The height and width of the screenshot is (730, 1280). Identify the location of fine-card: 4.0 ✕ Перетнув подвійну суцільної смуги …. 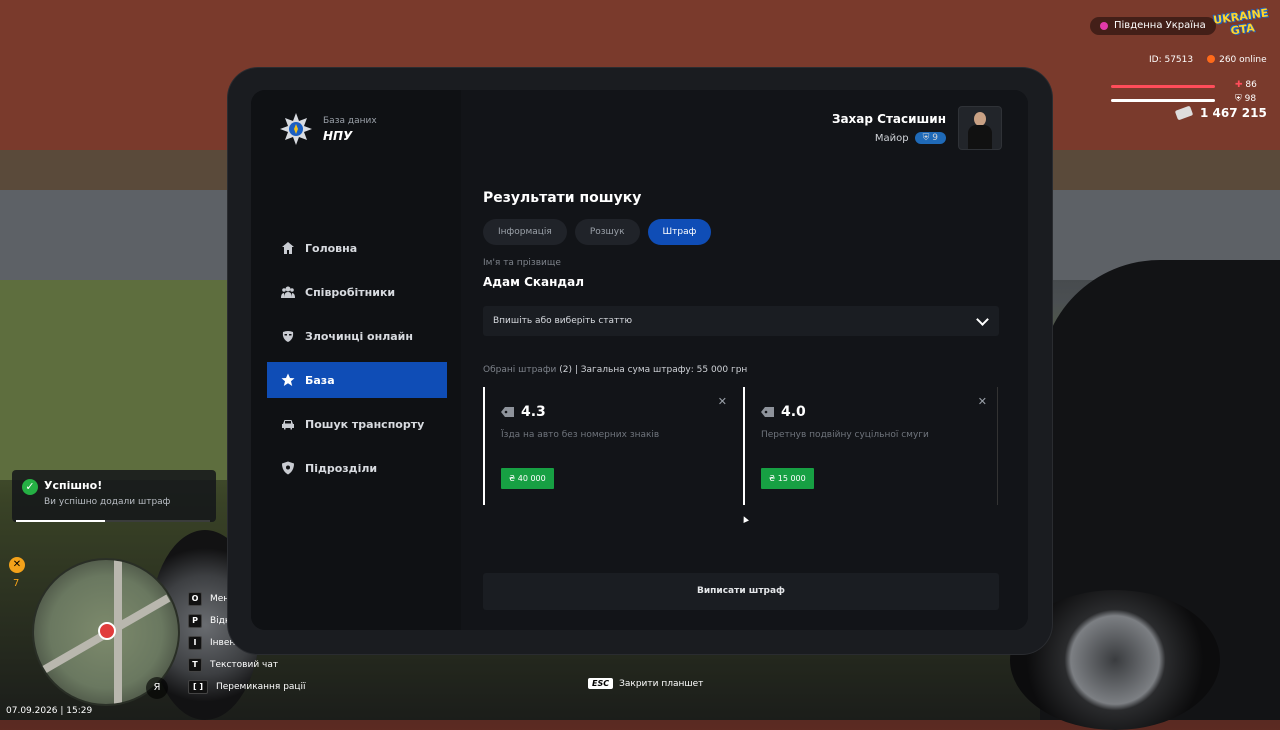
(870, 446).